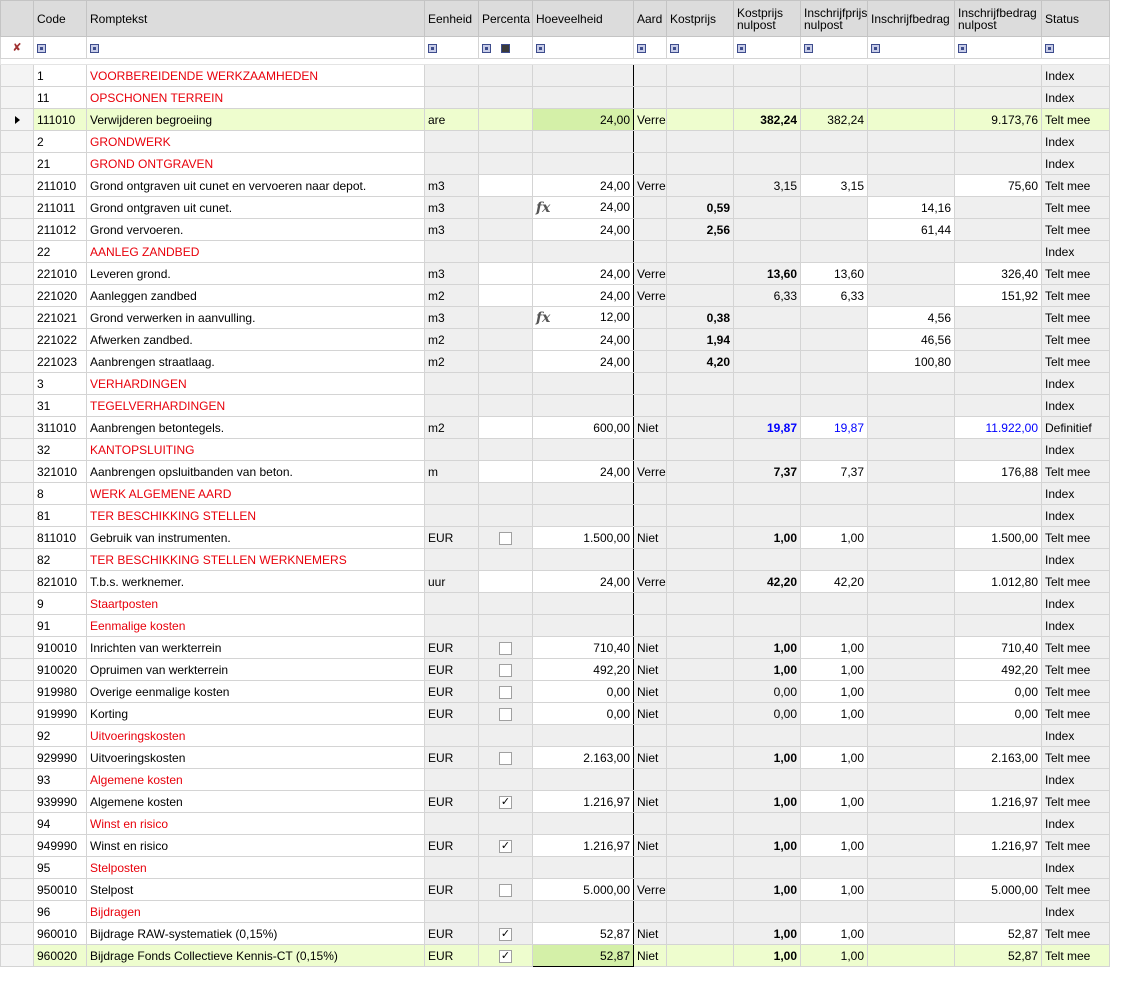 The image size is (1125, 993). I want to click on cell-romptekst: Aanleggen zandbed, so click(255, 295).